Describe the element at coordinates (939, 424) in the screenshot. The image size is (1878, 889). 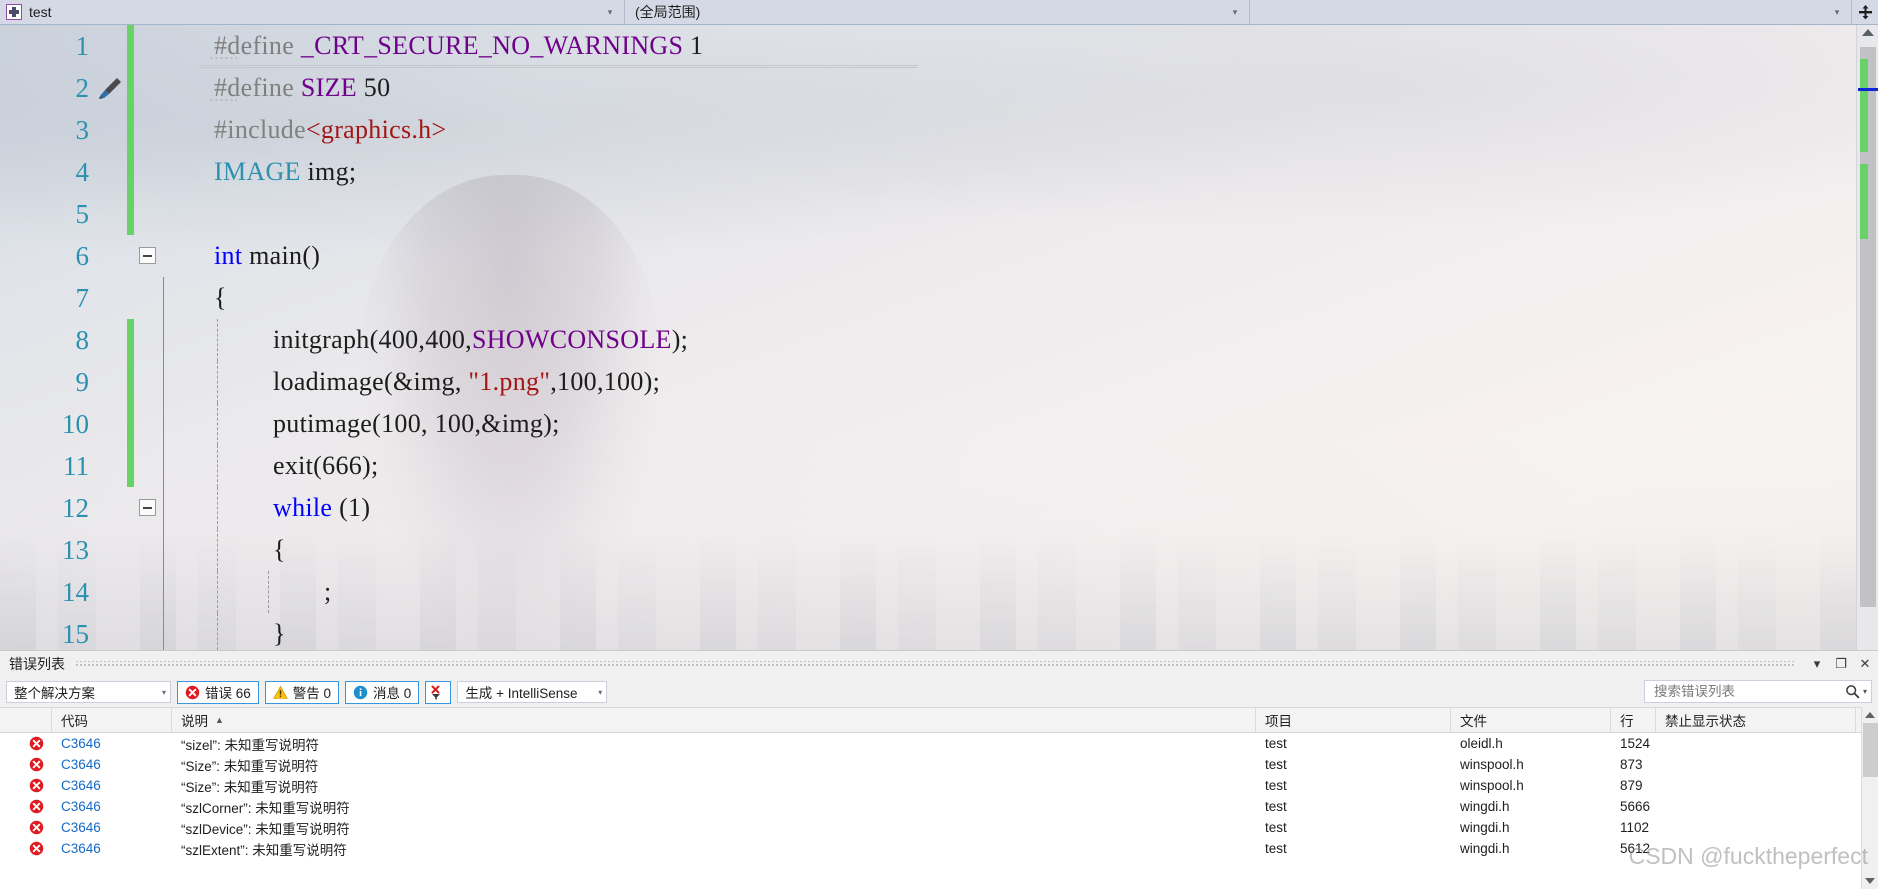
I see `code-line: 10 putimage(100, 100,&img);` at that location.